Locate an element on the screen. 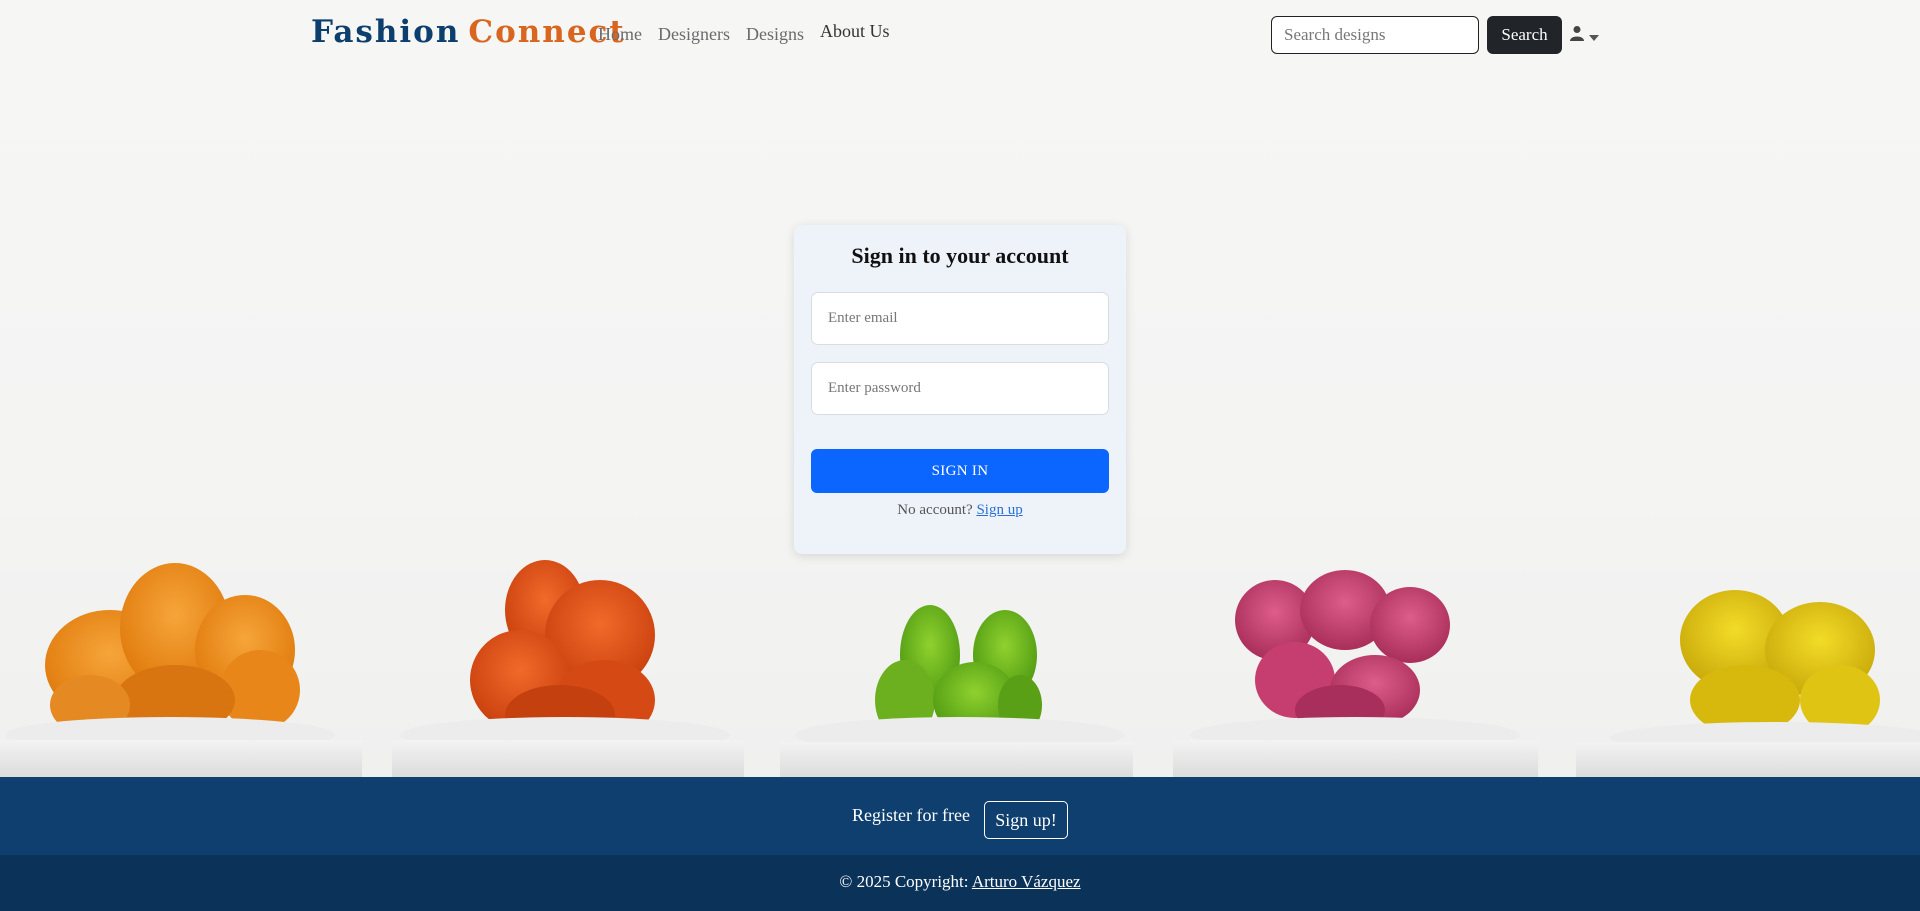 This screenshot has width=1920, height=911. nav-link-designs: Designs is located at coordinates (775, 34).